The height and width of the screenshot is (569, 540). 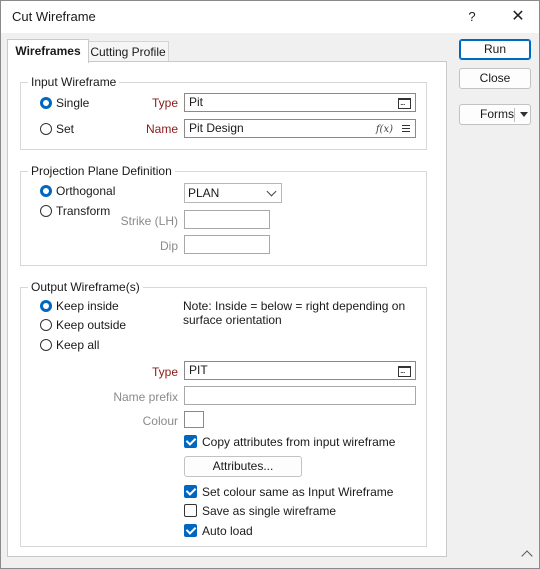 What do you see at coordinates (46, 345) in the screenshot?
I see `keep-all-radio` at bounding box center [46, 345].